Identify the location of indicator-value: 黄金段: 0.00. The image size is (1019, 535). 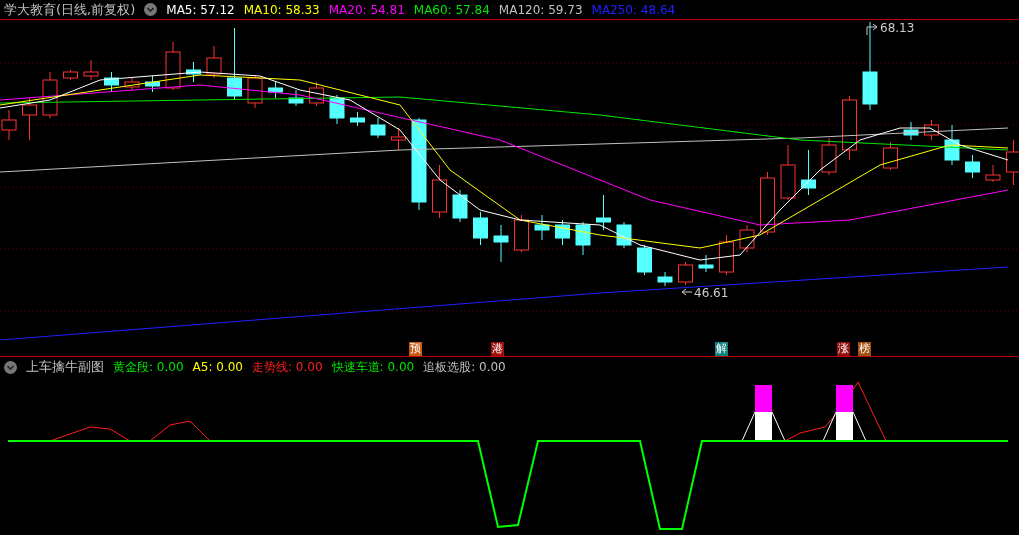
(148, 367).